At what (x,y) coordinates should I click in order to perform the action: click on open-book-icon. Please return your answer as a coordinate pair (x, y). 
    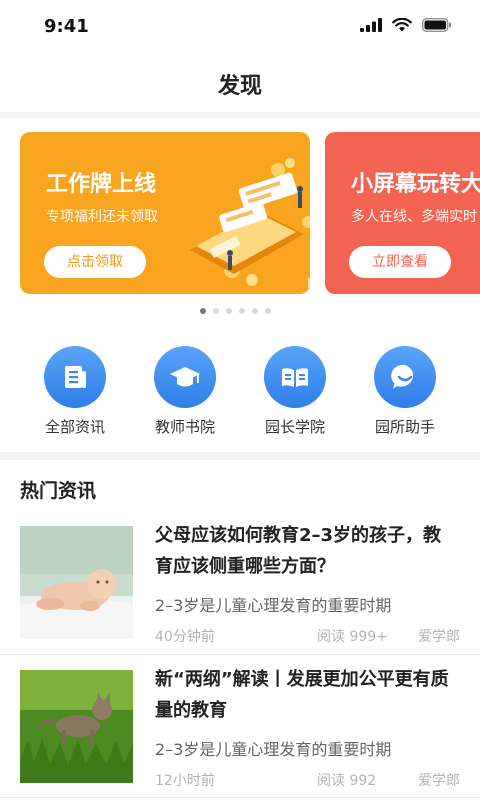
    Looking at the image, I should click on (295, 377).